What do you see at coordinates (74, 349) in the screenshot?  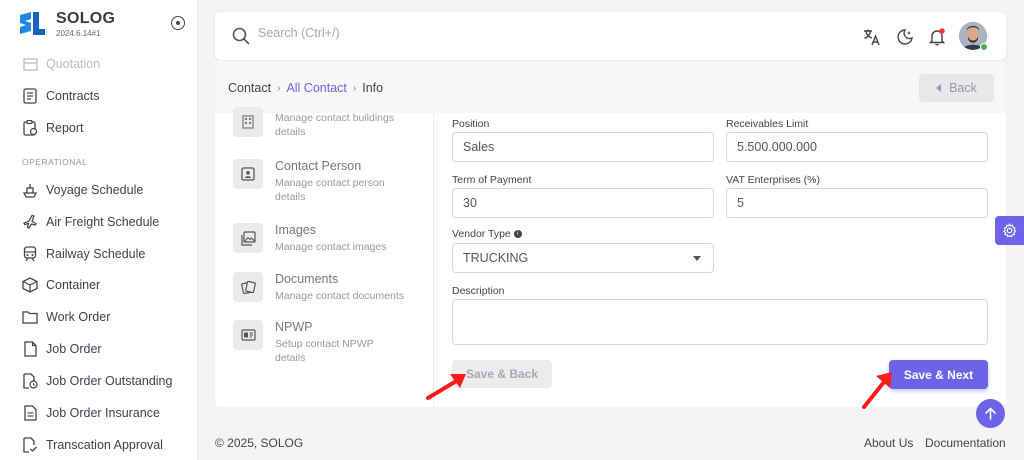 I see `sidebar-item-label: Job Order` at bounding box center [74, 349].